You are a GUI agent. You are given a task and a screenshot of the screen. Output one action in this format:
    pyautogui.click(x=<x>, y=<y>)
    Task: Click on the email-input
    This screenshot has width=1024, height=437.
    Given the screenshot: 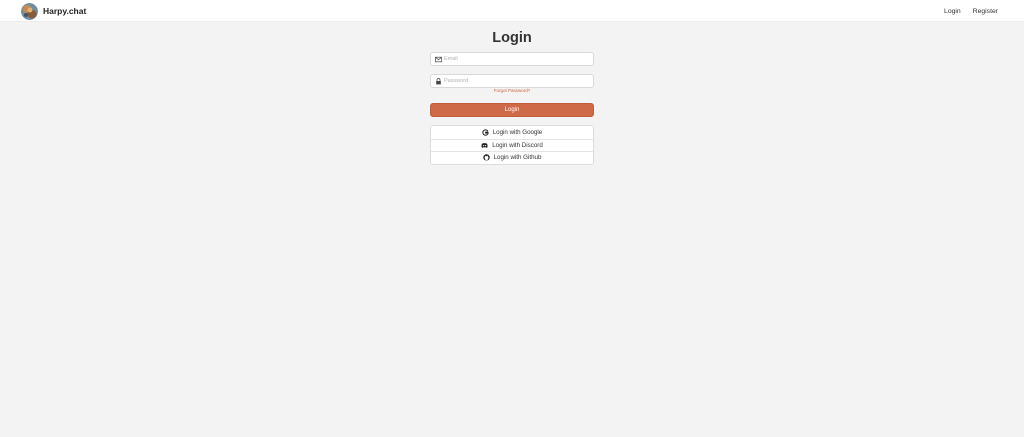 What is the action you would take?
    pyautogui.click(x=514, y=59)
    